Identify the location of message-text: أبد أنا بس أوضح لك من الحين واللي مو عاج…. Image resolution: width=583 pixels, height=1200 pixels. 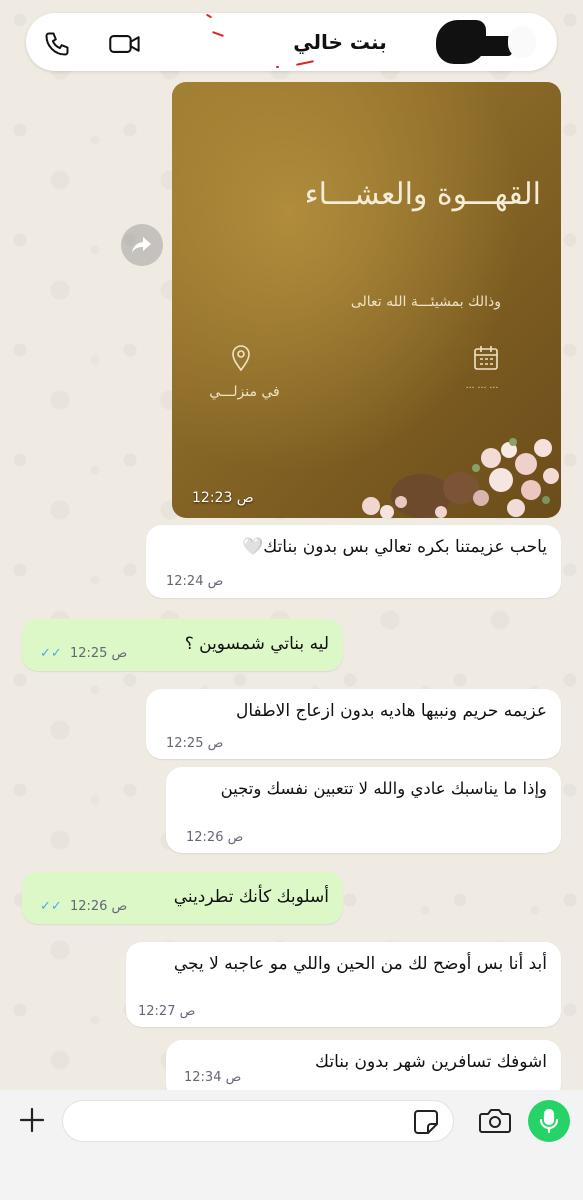
(360, 964).